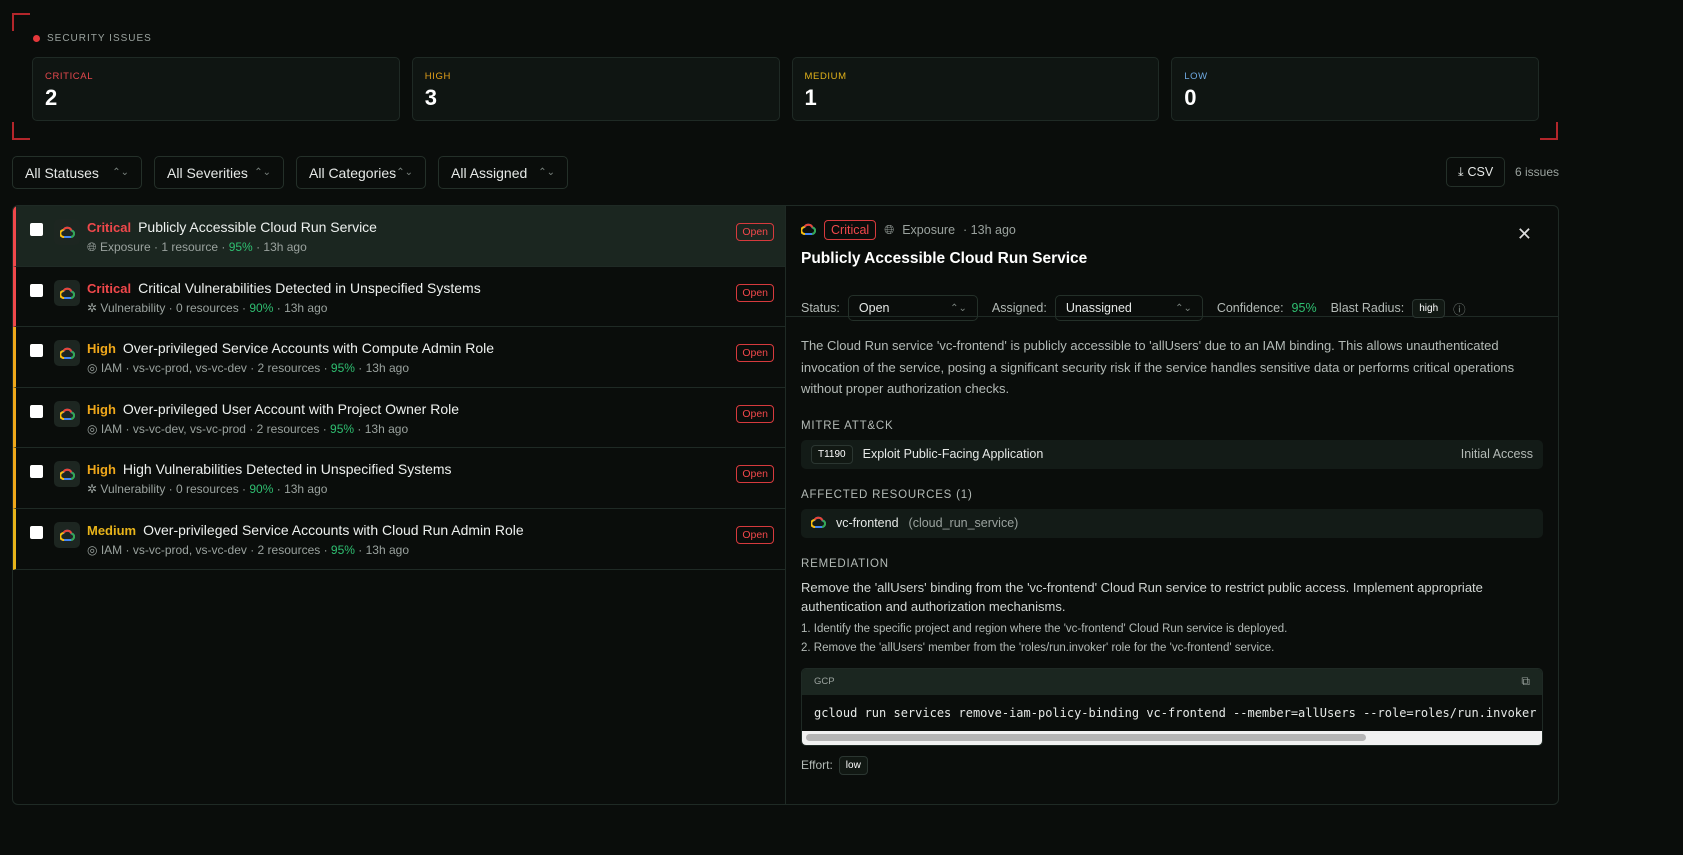 This screenshot has height=855, width=1683. What do you see at coordinates (887, 494) in the screenshot?
I see `resources-heading: AFFECTED RESOURCES (1)` at bounding box center [887, 494].